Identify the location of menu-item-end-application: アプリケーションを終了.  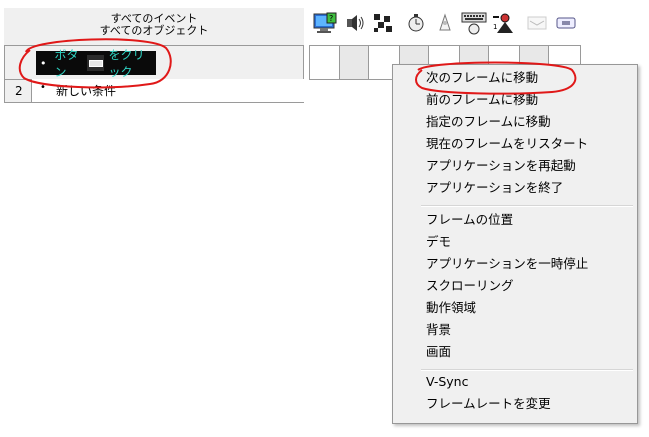
(521, 188).